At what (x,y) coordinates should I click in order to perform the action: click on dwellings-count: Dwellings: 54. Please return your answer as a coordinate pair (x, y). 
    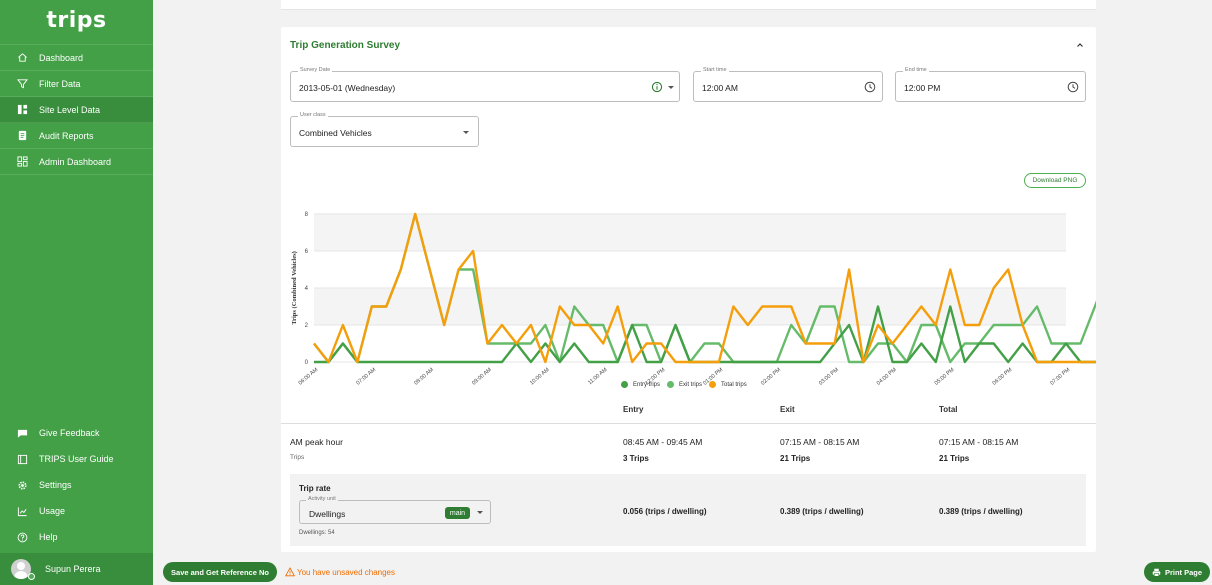
    Looking at the image, I should click on (317, 533).